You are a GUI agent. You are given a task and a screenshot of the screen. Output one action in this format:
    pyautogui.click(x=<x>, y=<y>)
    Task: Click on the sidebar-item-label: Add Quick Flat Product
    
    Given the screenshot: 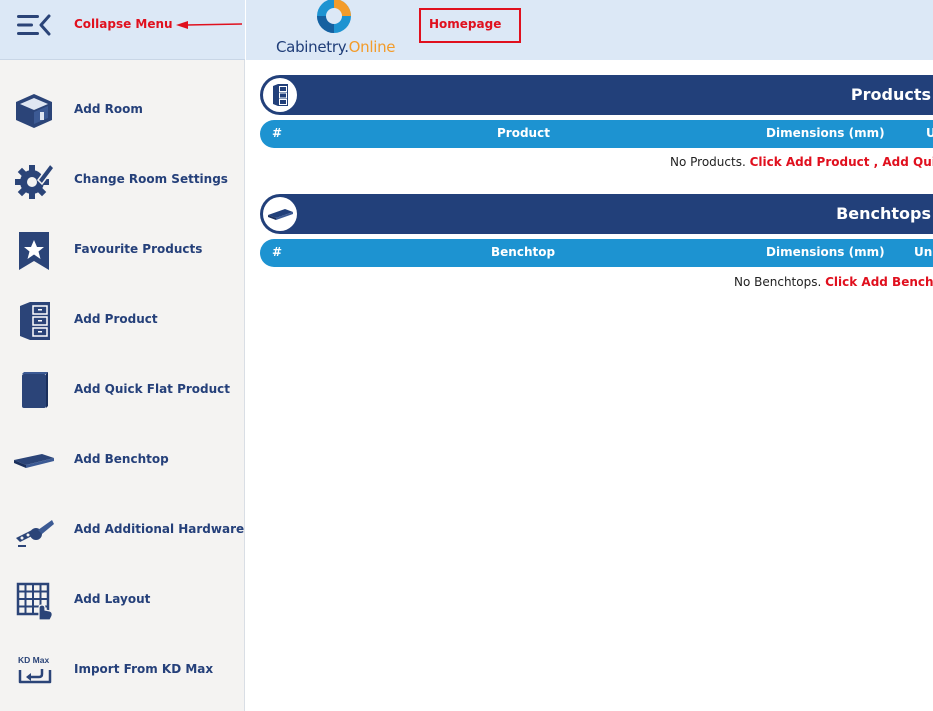 What is the action you would take?
    pyautogui.click(x=152, y=389)
    